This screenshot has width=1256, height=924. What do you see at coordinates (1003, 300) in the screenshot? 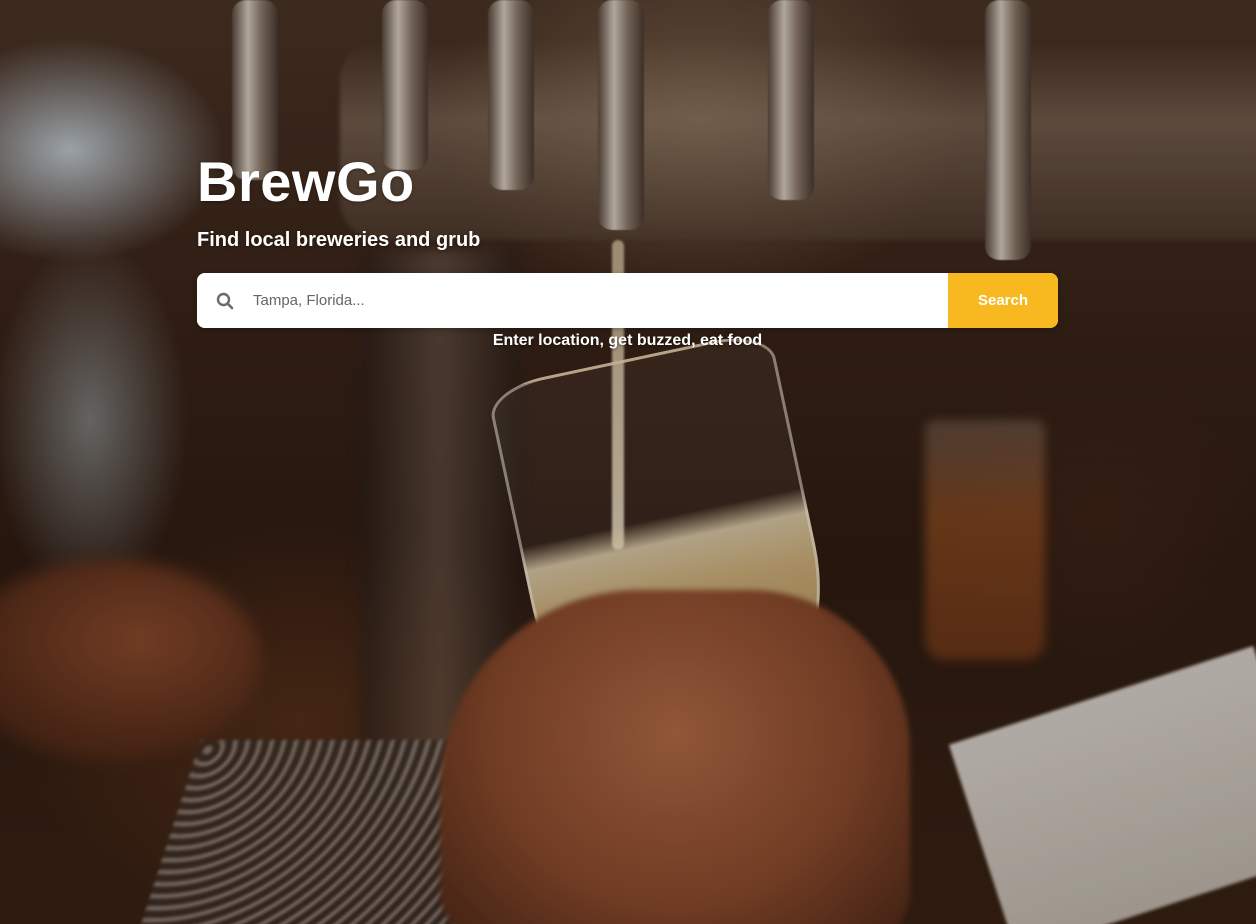
I see `search-button: Search` at bounding box center [1003, 300].